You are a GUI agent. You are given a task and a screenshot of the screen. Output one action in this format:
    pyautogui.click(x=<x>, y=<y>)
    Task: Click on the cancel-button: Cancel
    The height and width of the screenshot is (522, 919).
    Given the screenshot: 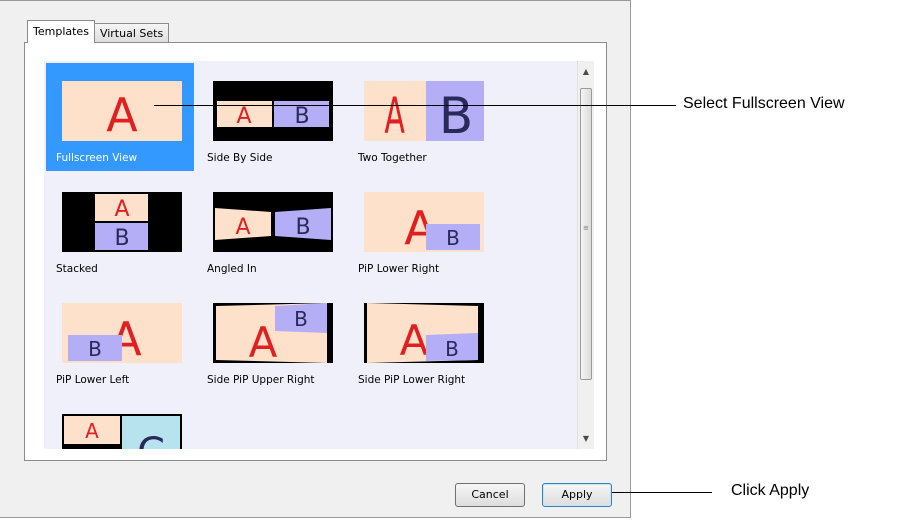 What is the action you would take?
    pyautogui.click(x=490, y=495)
    